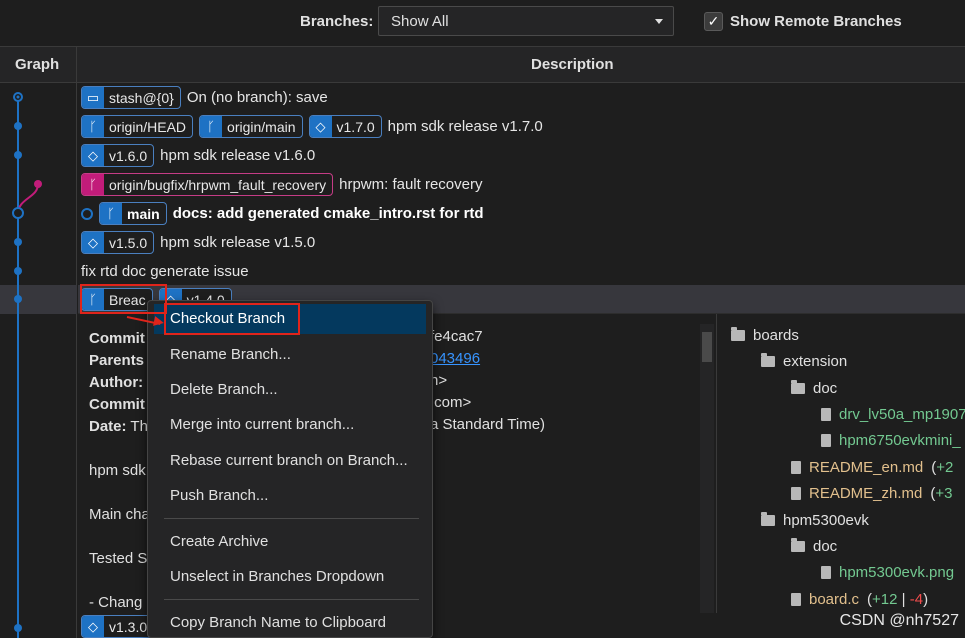 The width and height of the screenshot is (965, 638). I want to click on commit-graph, so click(38, 360).